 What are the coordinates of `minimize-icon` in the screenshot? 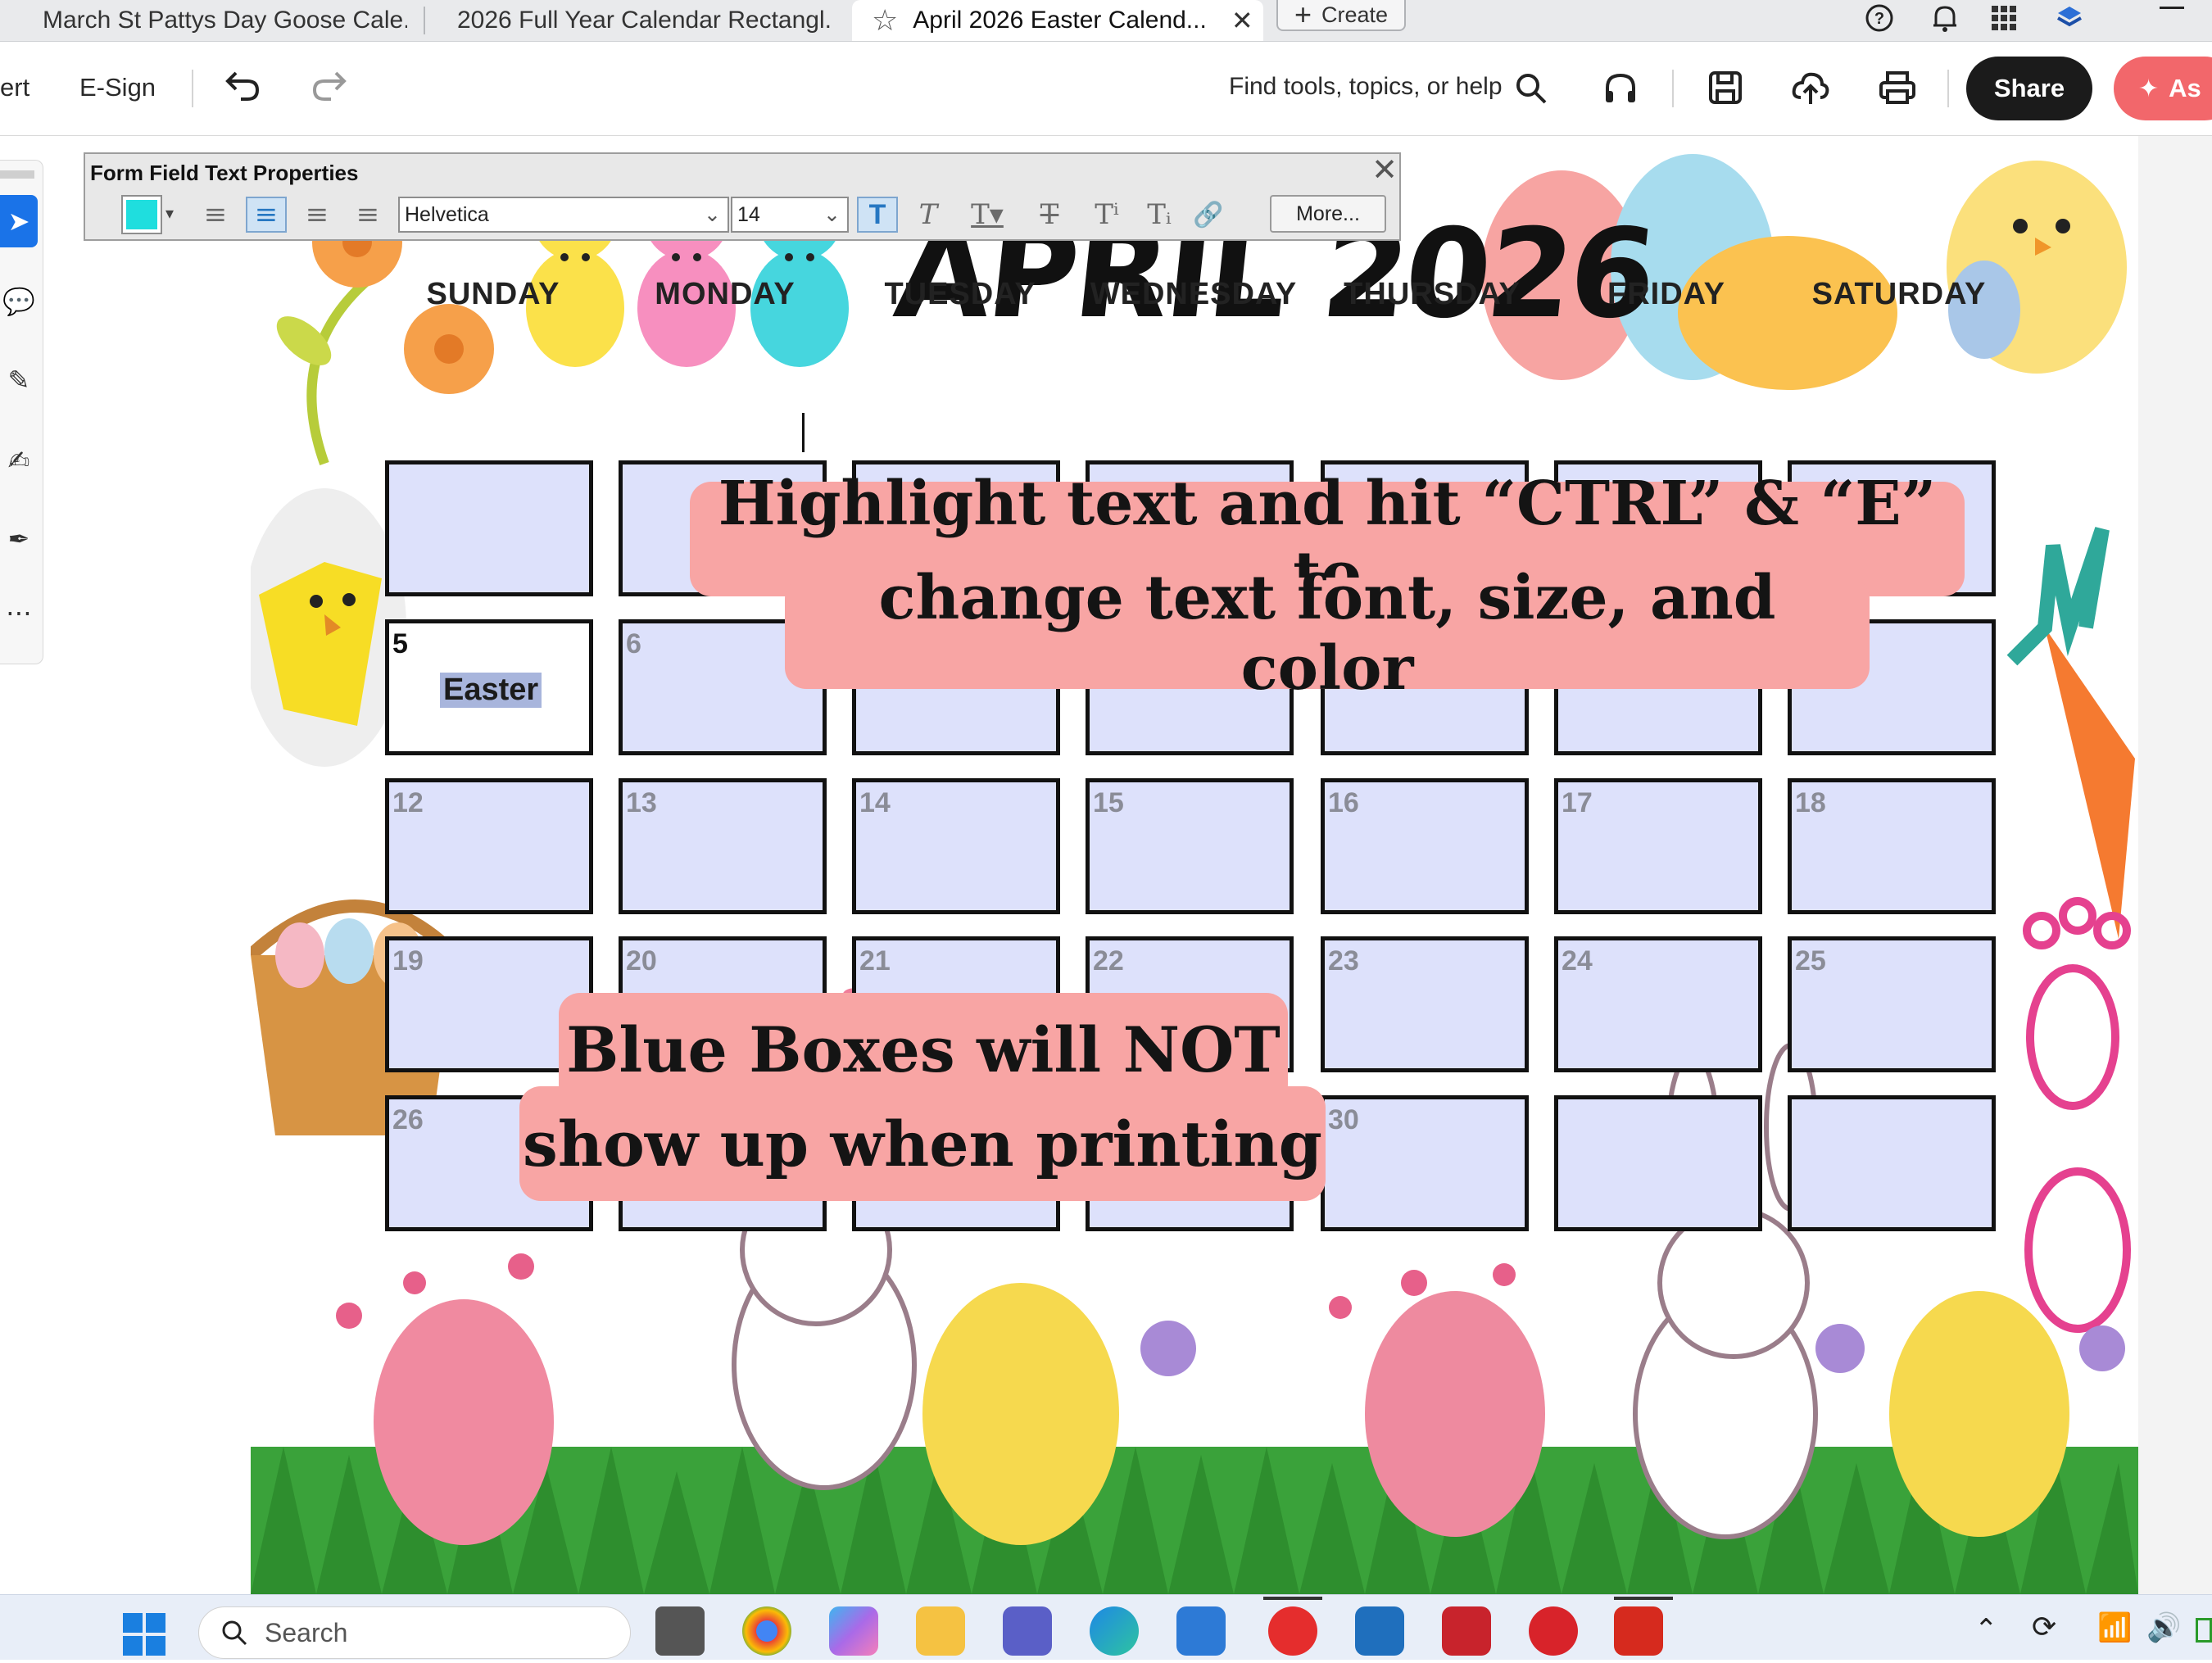 It's located at (2172, 8).